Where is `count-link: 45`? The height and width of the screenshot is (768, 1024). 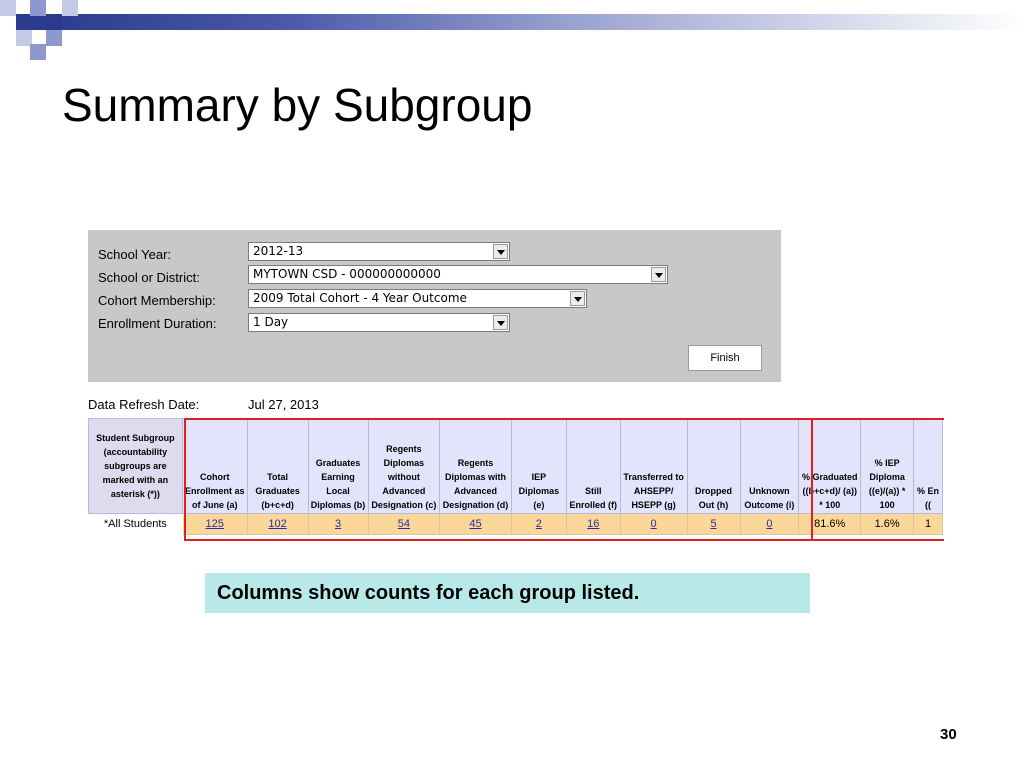
count-link: 45 is located at coordinates (475, 524).